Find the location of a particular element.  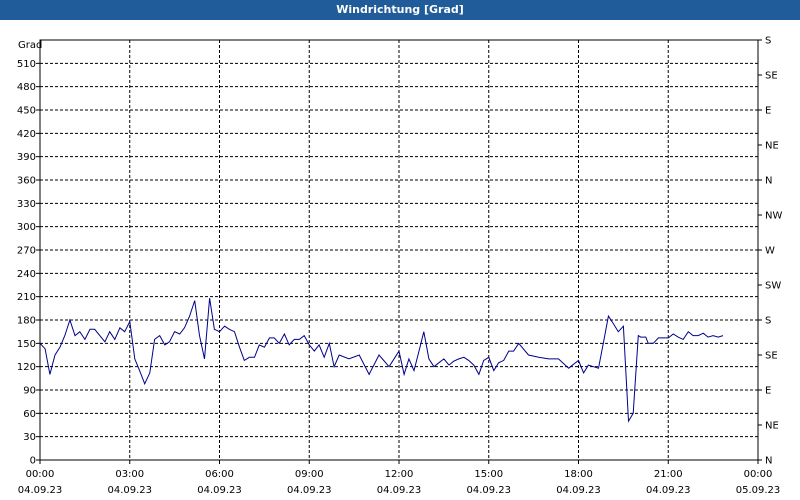

right-axis-ticks: S SE E NE N NW W SW S SE E NE N is located at coordinates (770, 251).